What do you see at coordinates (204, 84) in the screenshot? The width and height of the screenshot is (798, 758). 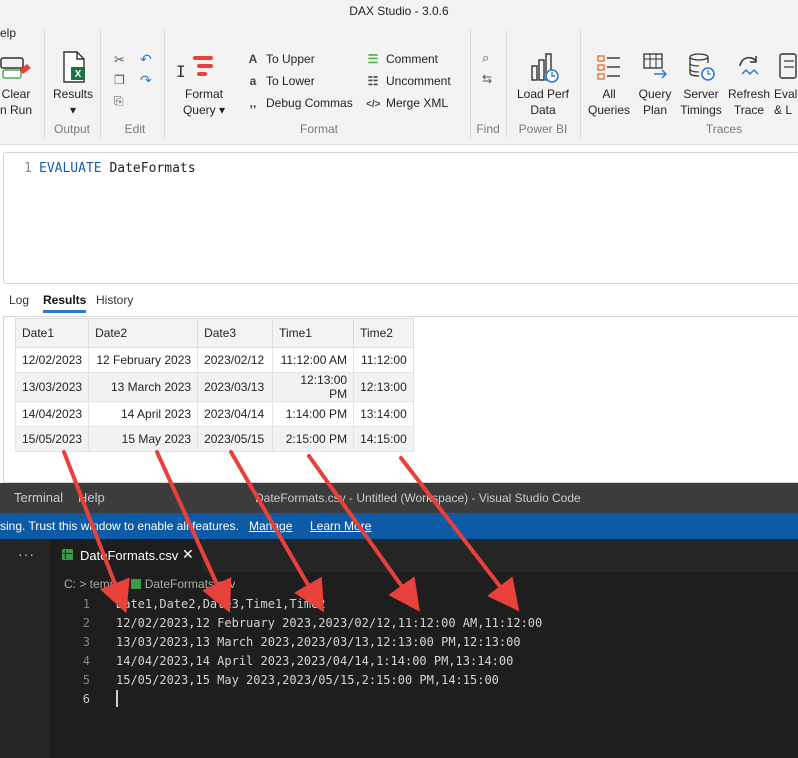 I see `format-query-button: Format Query ▾` at bounding box center [204, 84].